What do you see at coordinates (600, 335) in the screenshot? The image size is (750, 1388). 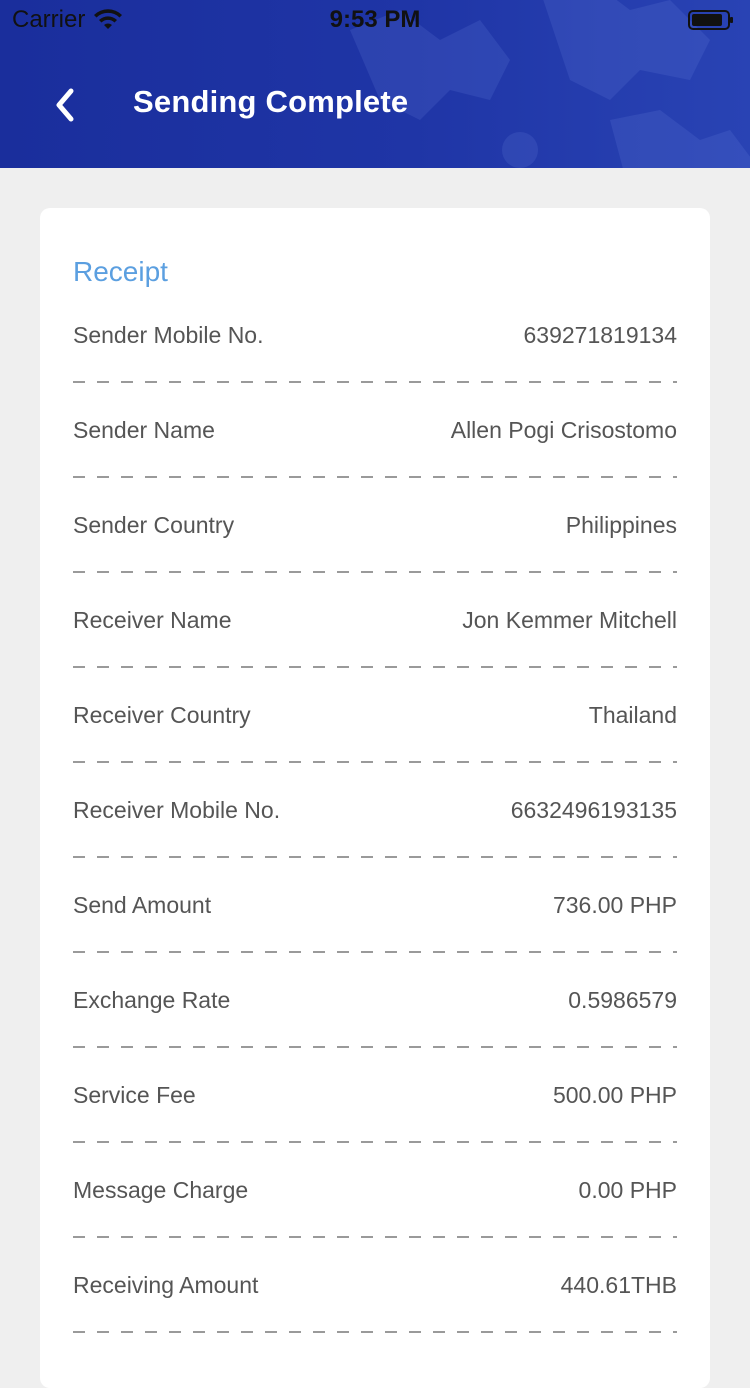 I see `row-value: 639271819134` at bounding box center [600, 335].